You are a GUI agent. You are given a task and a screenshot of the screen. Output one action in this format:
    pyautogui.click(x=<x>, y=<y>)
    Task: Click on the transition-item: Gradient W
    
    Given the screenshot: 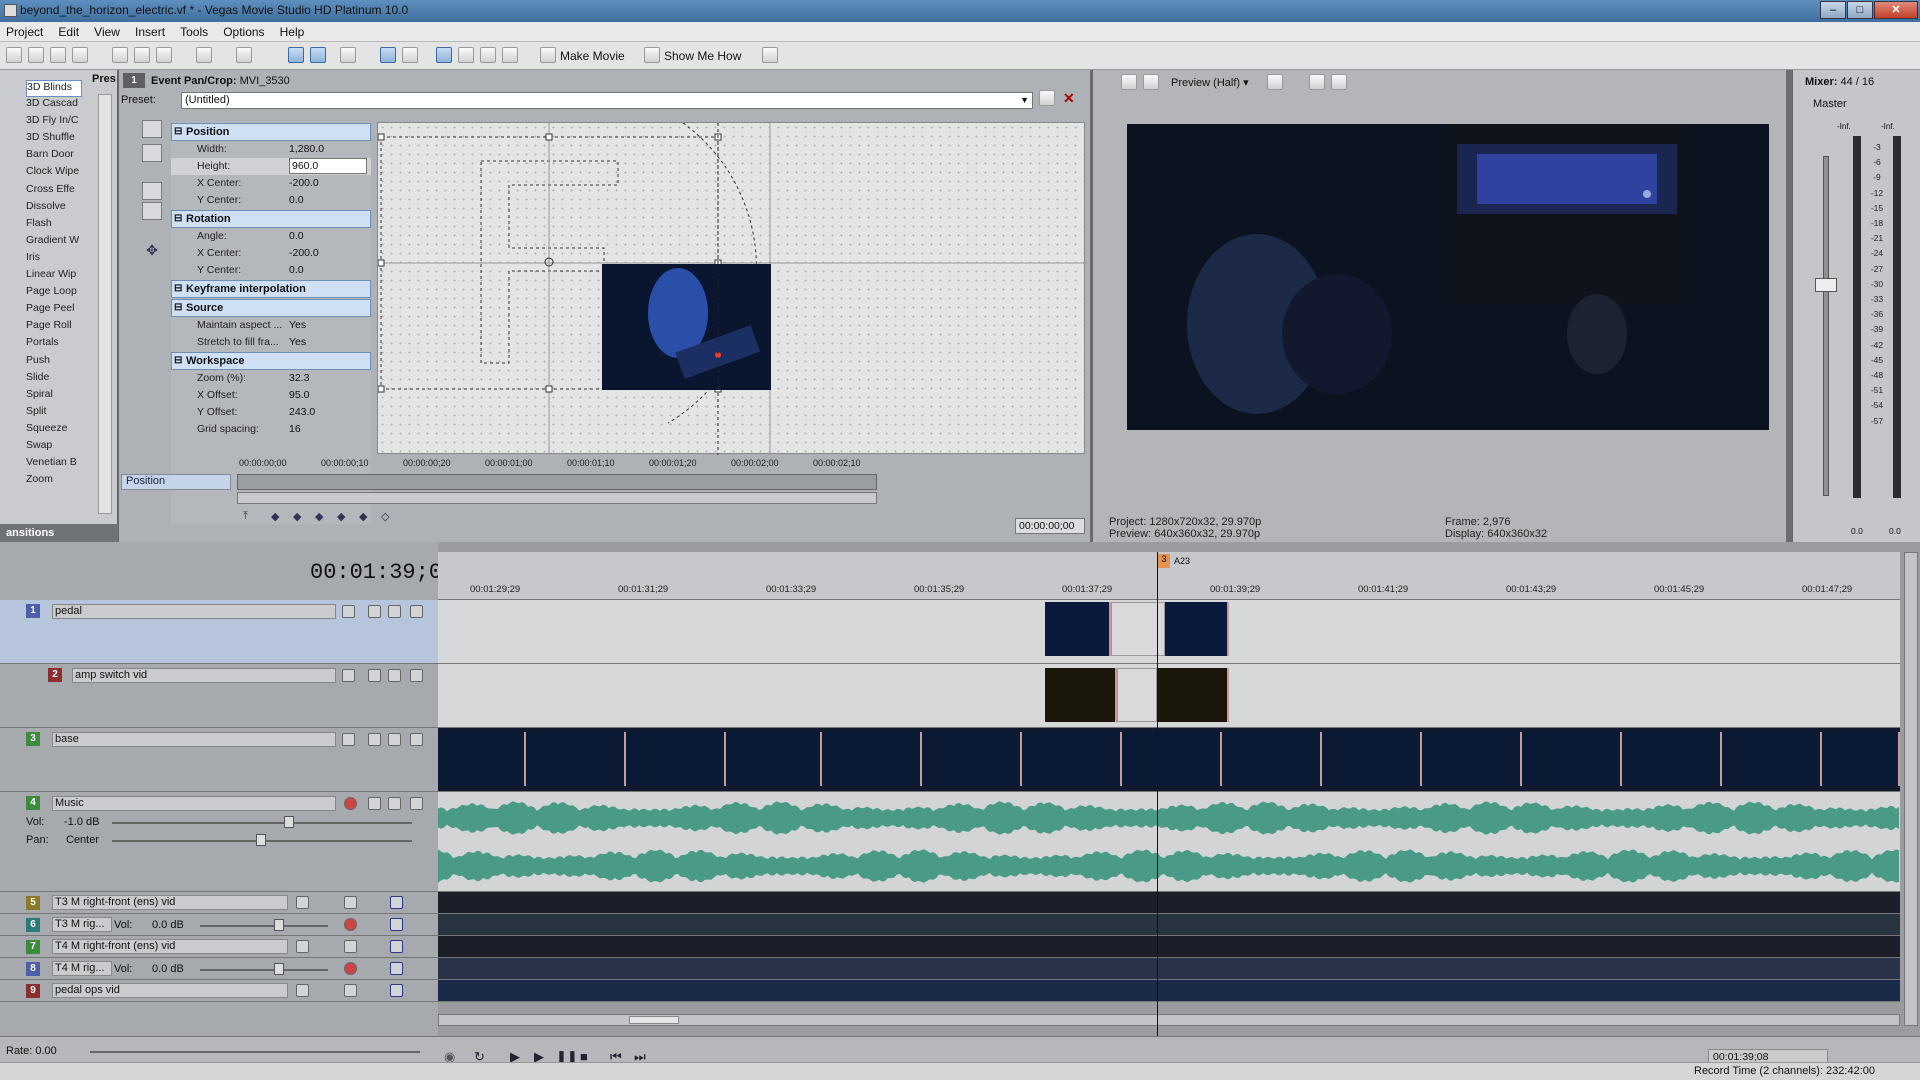 What is the action you would take?
    pyautogui.click(x=54, y=242)
    